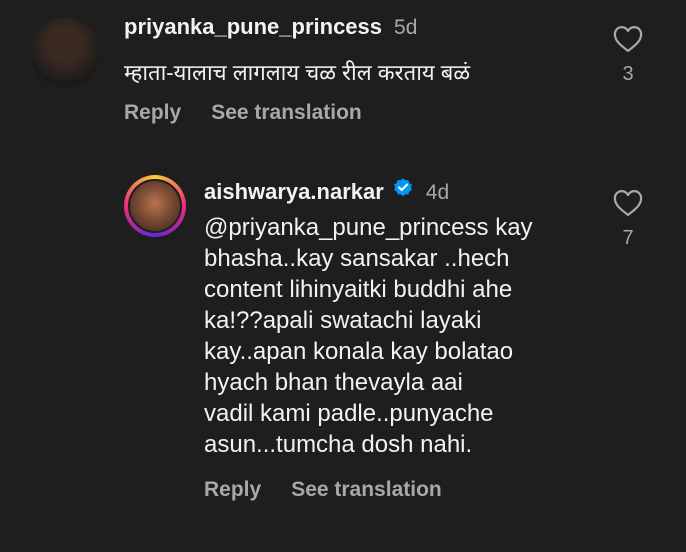 Image resolution: width=686 pixels, height=552 pixels. Describe the element at coordinates (406, 27) in the screenshot. I see `timestamp: 5d` at that location.